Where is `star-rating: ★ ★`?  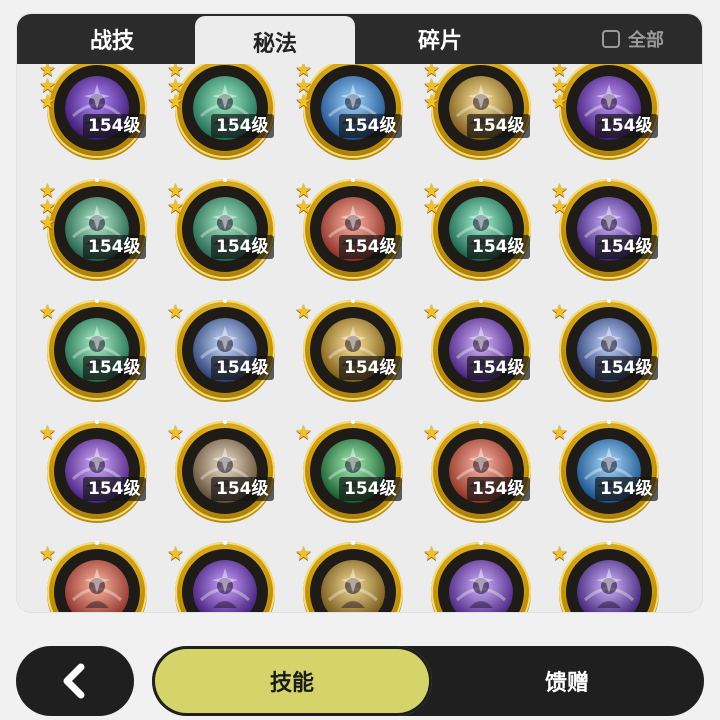
star-rating: ★ ★ is located at coordinates (562, 199).